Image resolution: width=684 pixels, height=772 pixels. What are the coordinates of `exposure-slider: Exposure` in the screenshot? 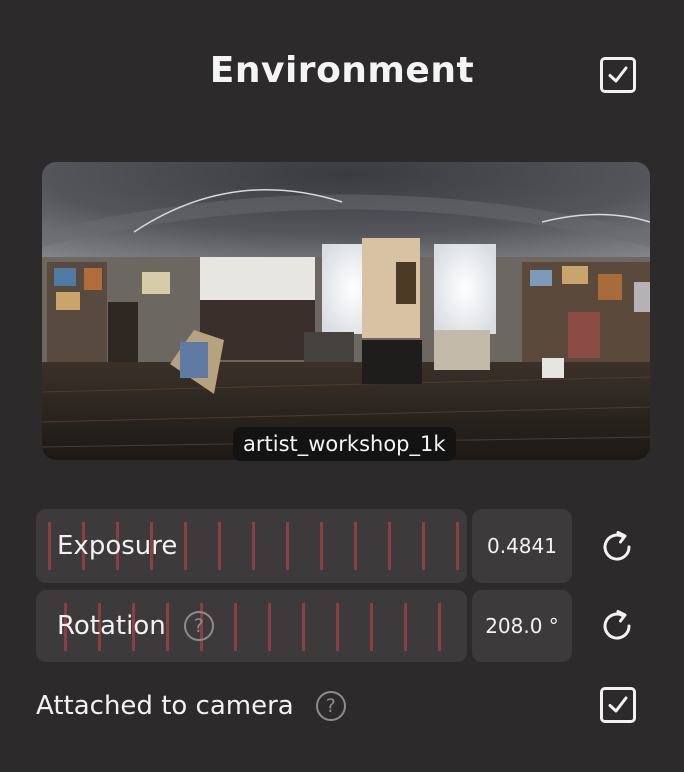 It's located at (251, 546).